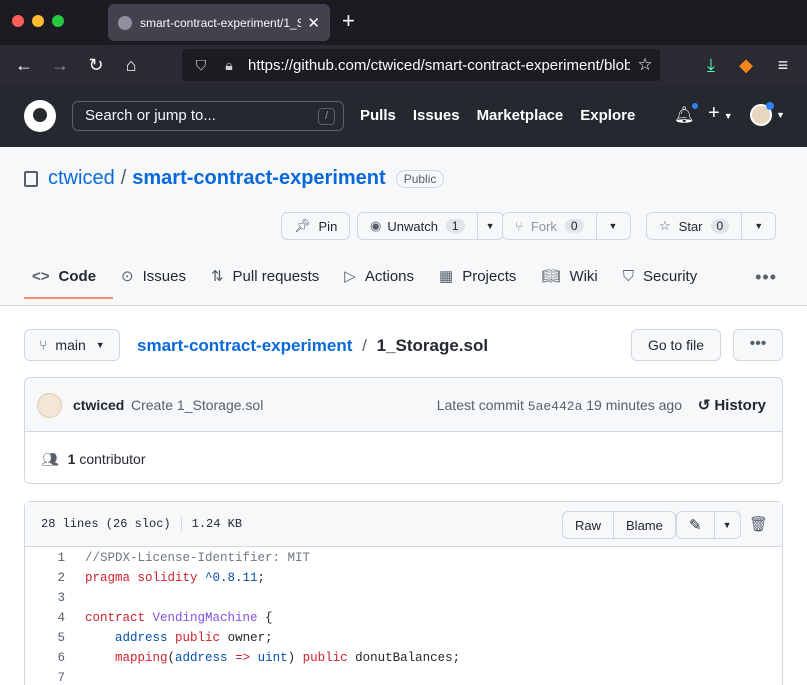  What do you see at coordinates (350, 276) in the screenshot?
I see `play-icon: ▷` at bounding box center [350, 276].